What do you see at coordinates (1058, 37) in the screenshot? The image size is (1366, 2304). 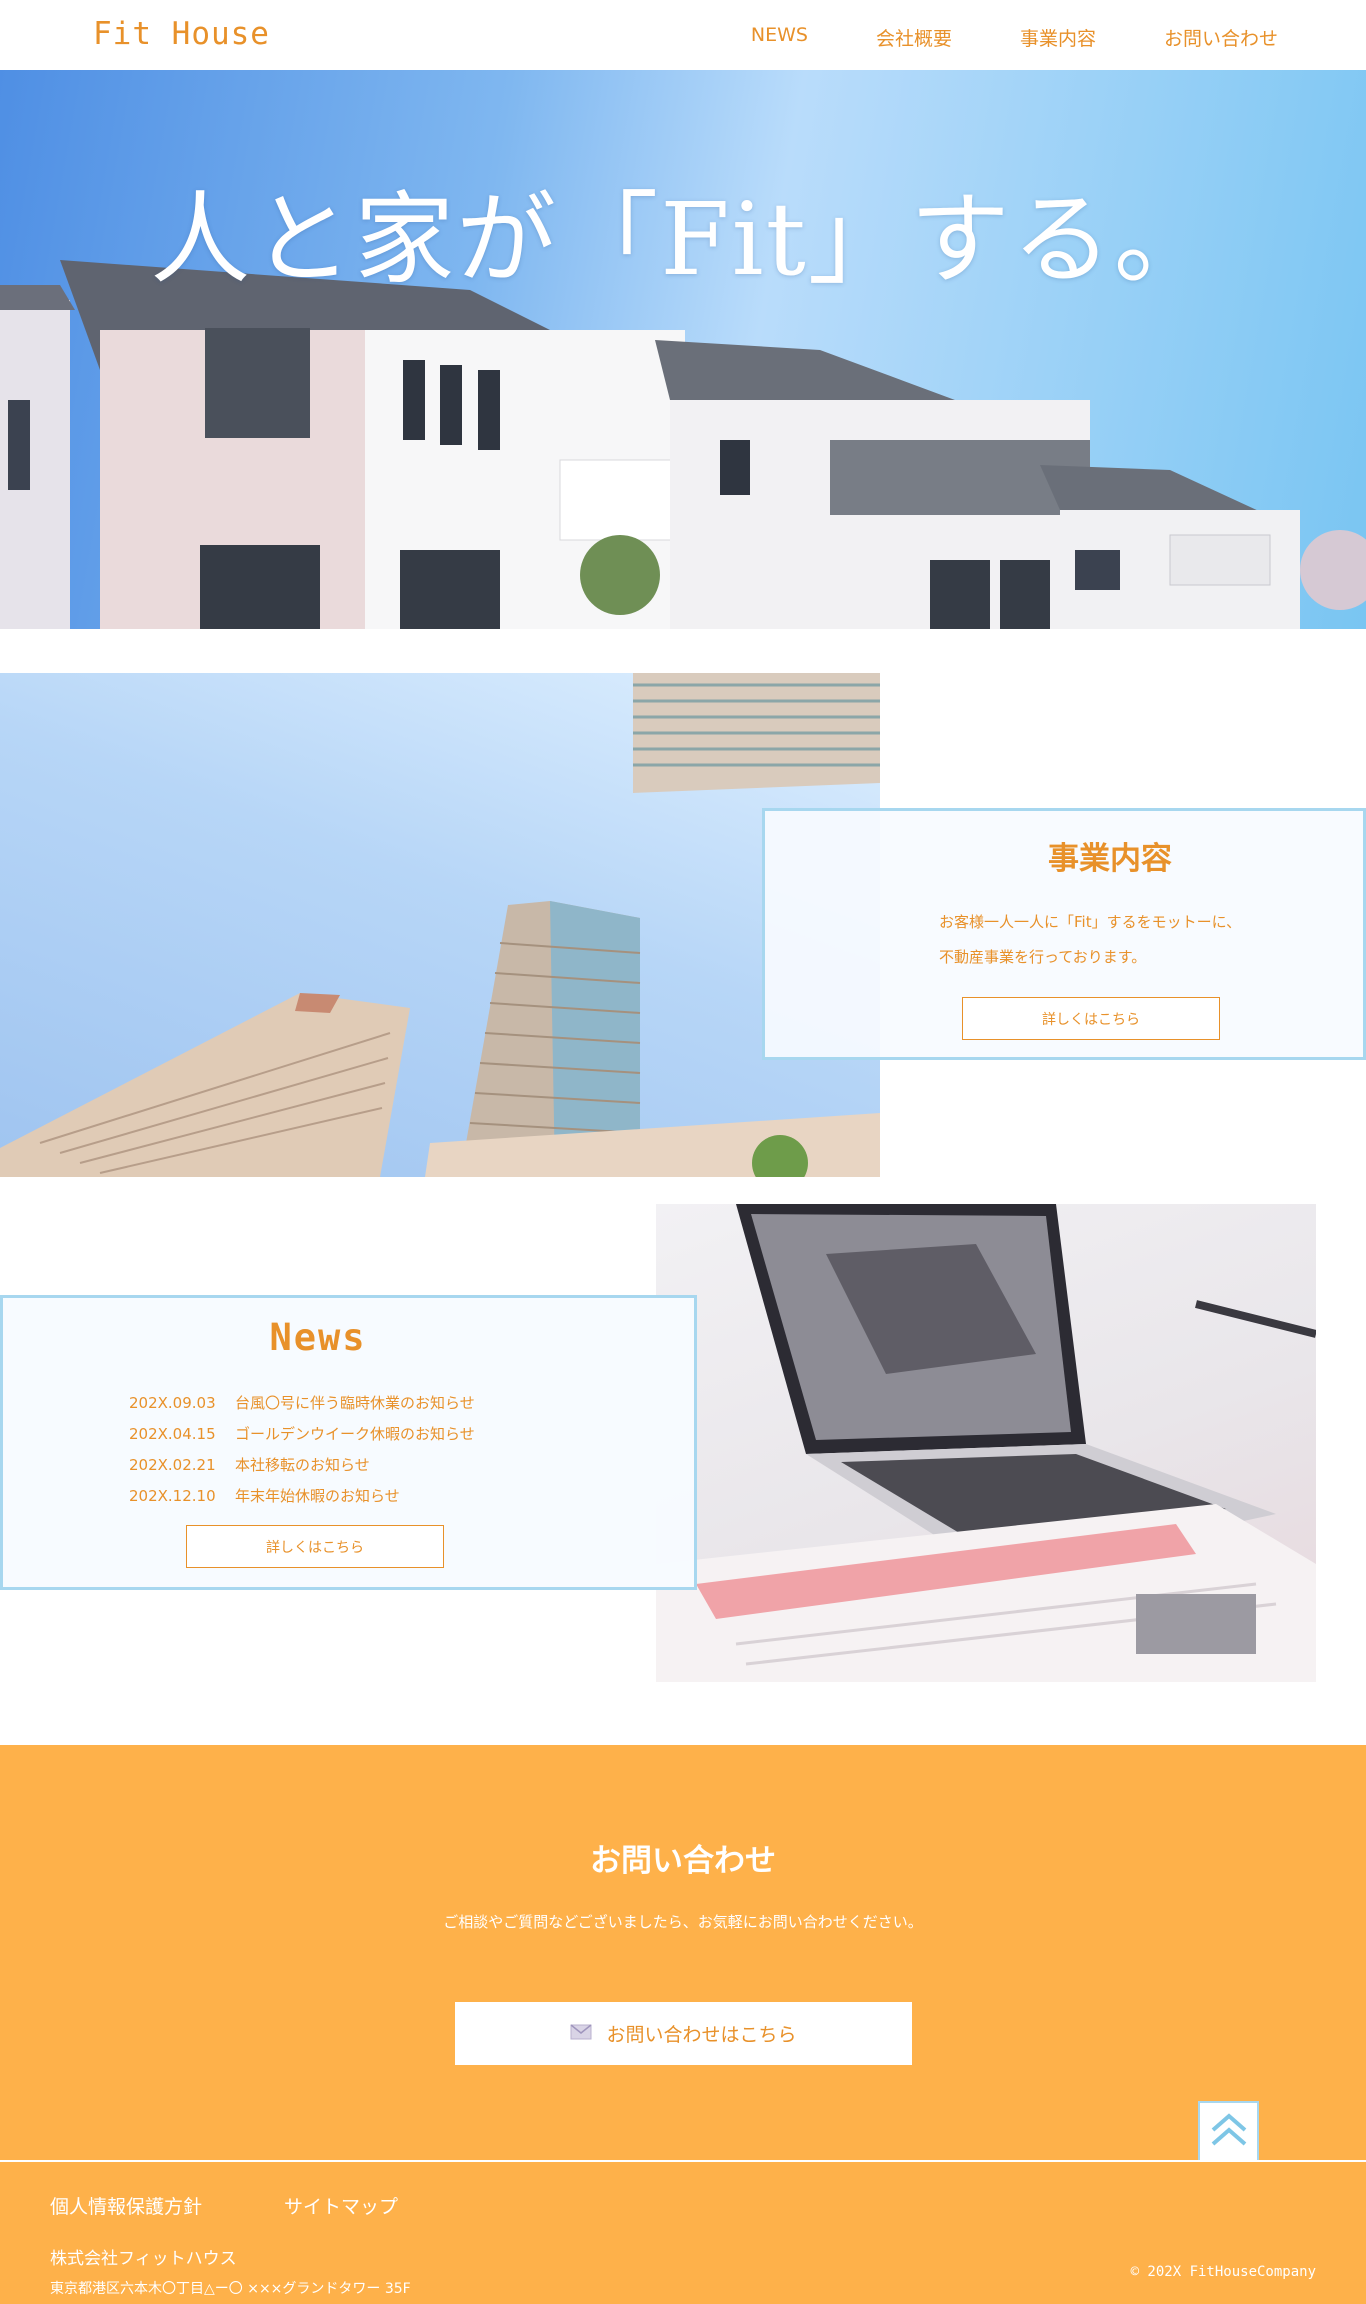 I see `nav-item-business: 事業内容` at bounding box center [1058, 37].